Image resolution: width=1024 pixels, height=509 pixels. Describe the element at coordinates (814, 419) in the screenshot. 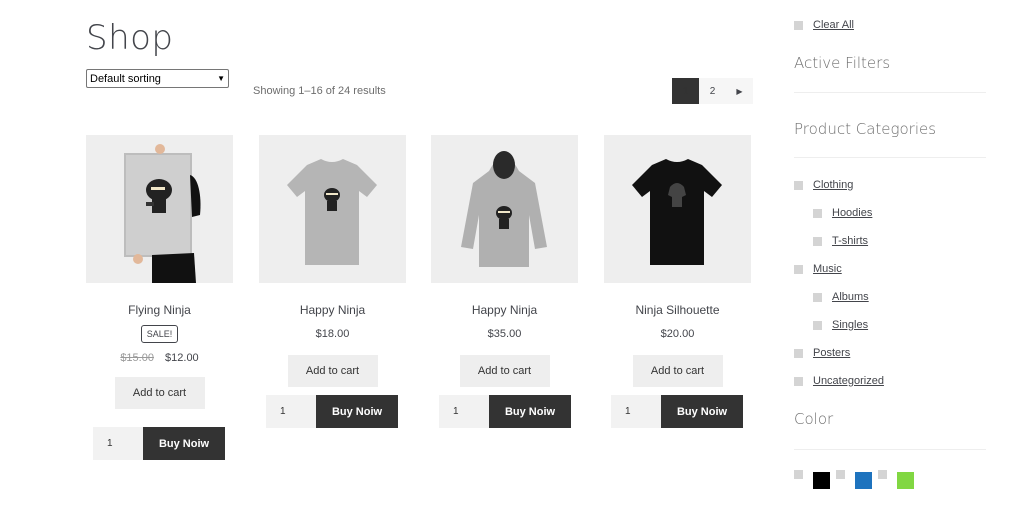

I see `color-title: Color` at that location.